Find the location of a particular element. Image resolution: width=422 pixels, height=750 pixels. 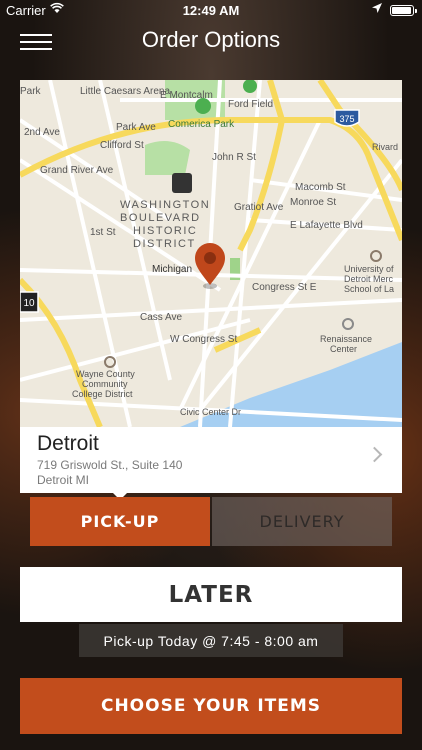

status-bar: Carrier 12:49 AM is located at coordinates (211, 11).